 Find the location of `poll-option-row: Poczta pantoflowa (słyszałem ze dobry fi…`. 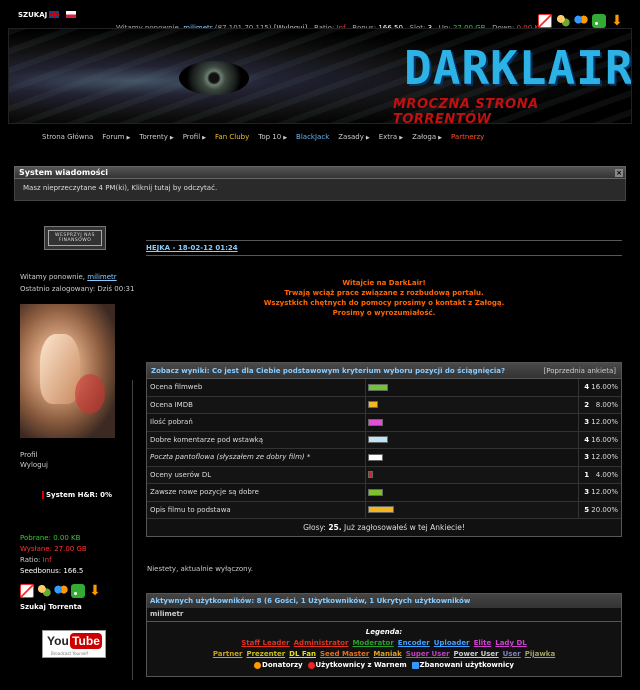

poll-option-row: Poczta pantoflowa (słyszałem ze dobry fi… is located at coordinates (384, 458).